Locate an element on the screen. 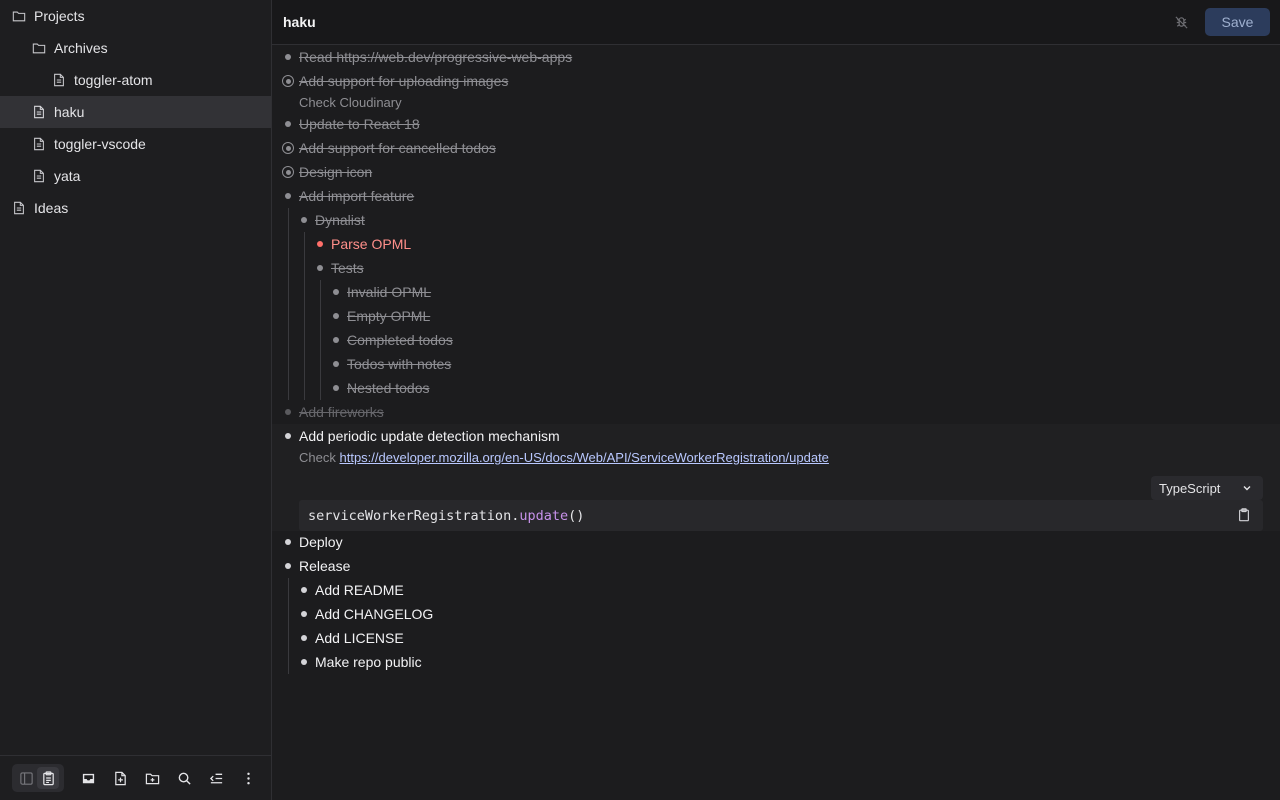  todo-text: Add LICENSE is located at coordinates (359, 638).